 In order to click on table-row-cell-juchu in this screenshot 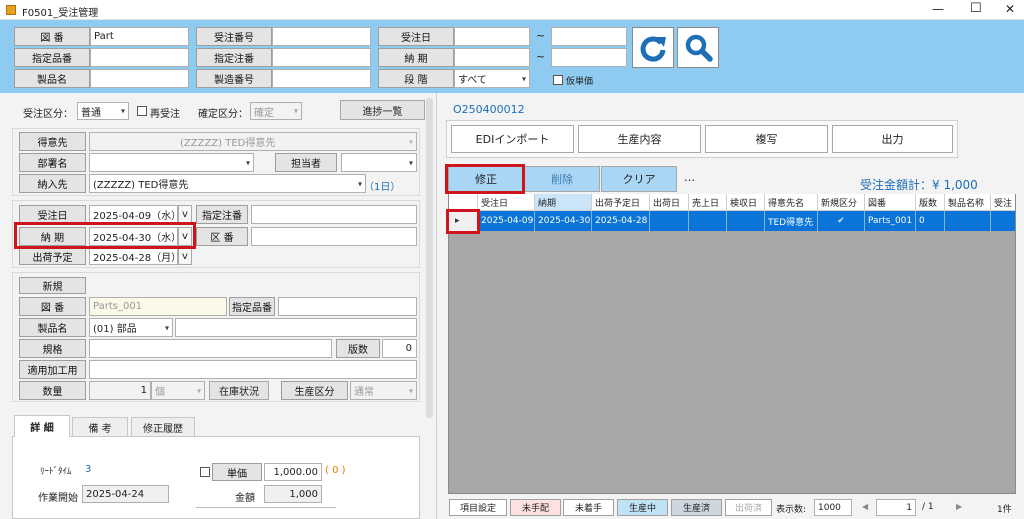, I will do `click(1003, 221)`.